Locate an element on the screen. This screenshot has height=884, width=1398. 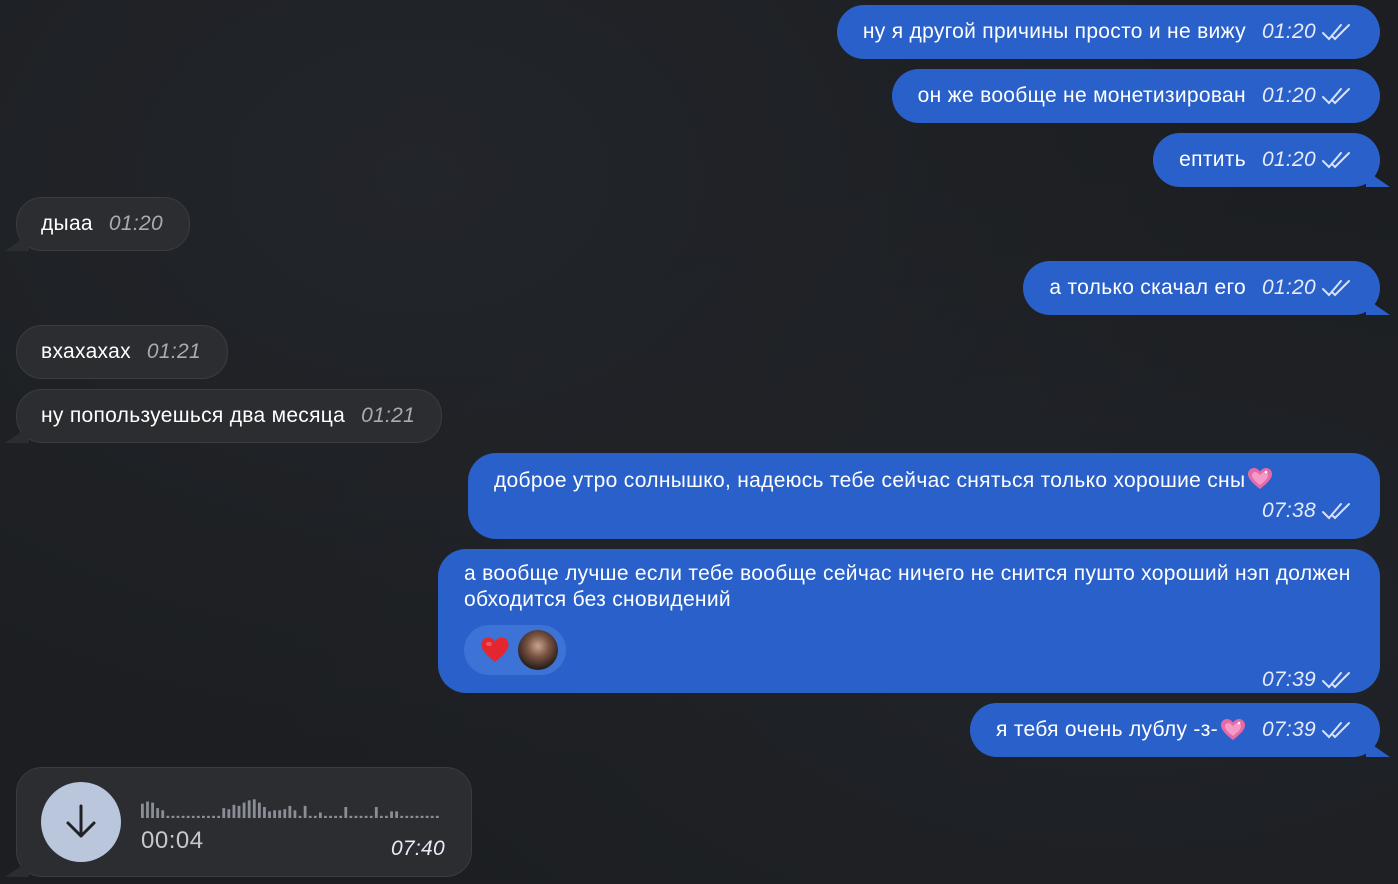
message-text: он же вообще не монетизирован is located at coordinates (1081, 95).